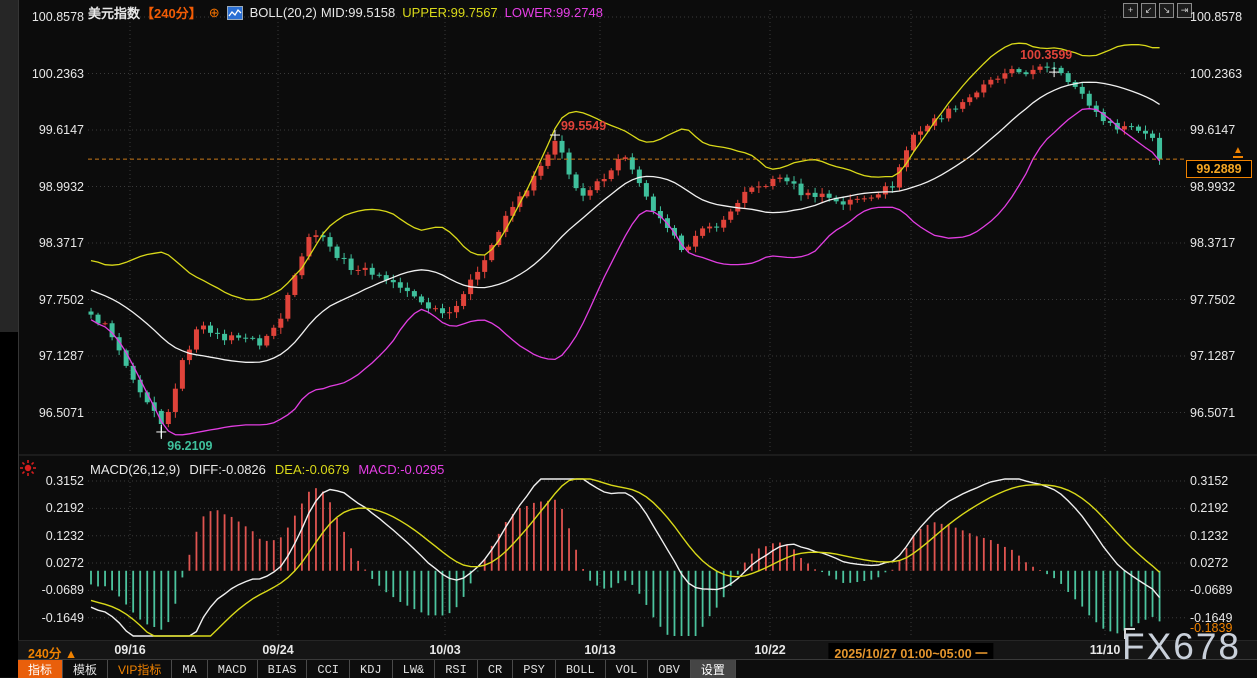  I want to click on macd-tick-left: 0.1232, so click(64, 535).